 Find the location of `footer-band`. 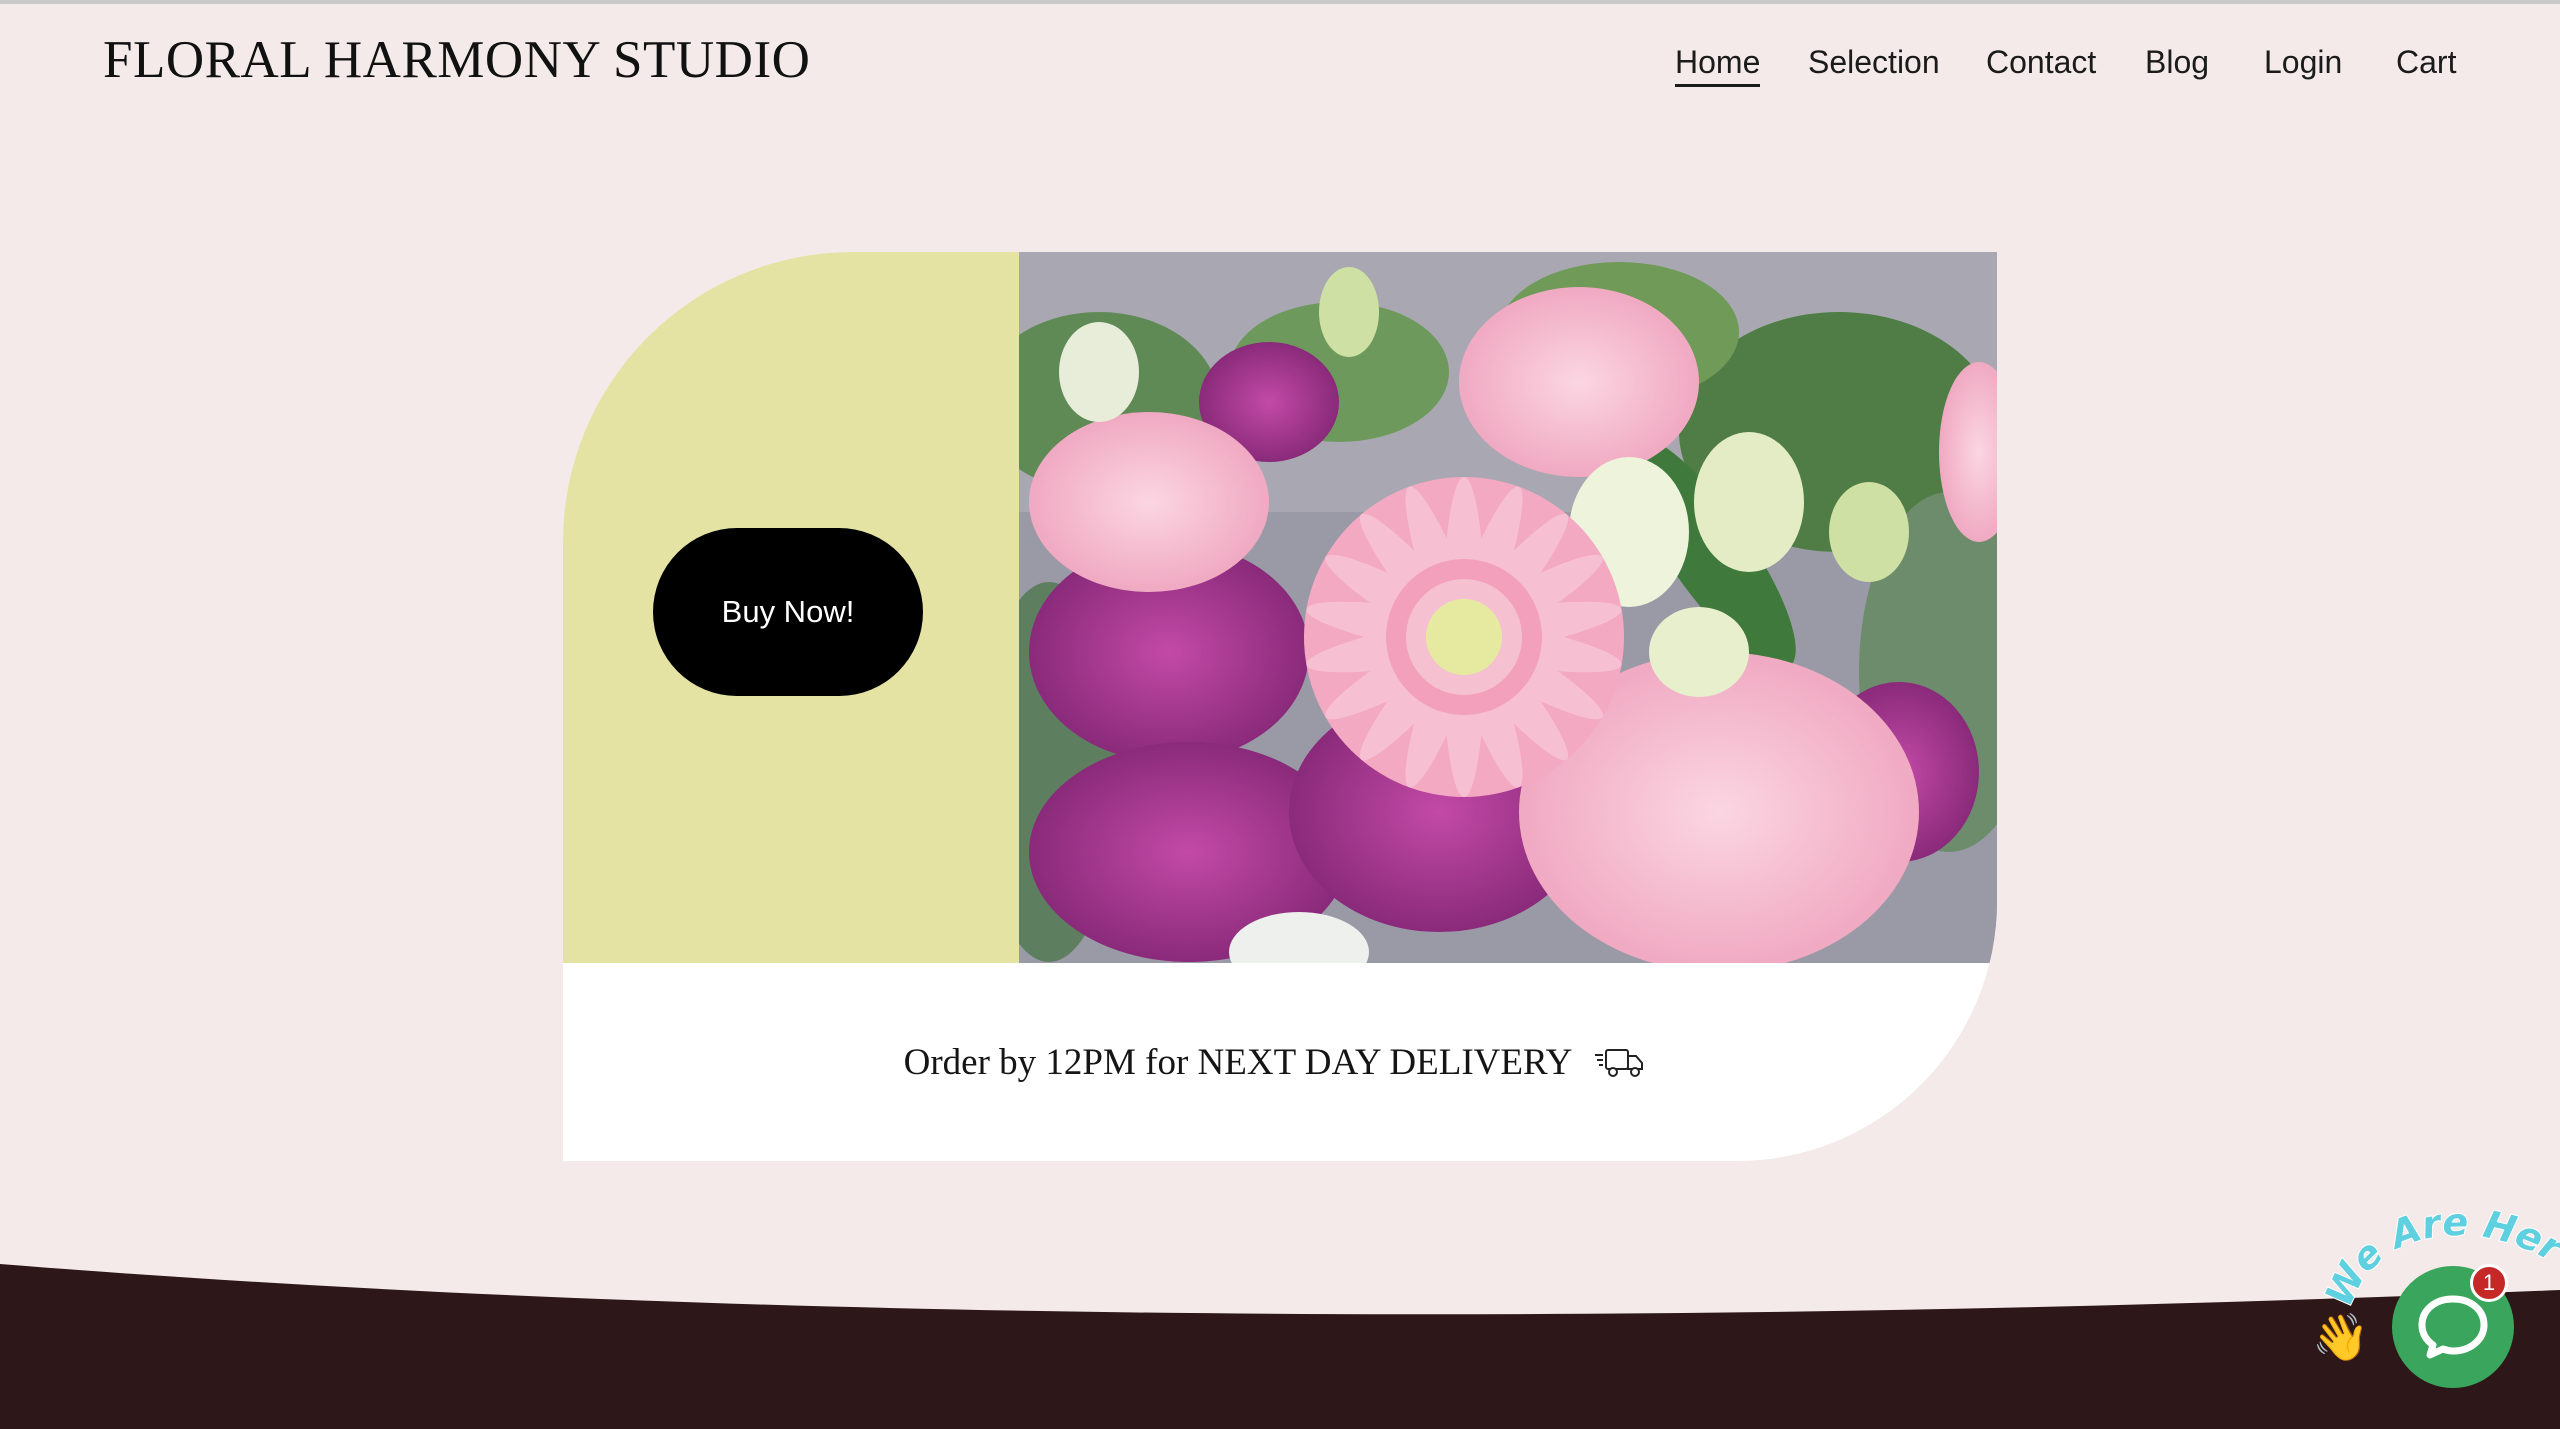

footer-band is located at coordinates (1280, 1346).